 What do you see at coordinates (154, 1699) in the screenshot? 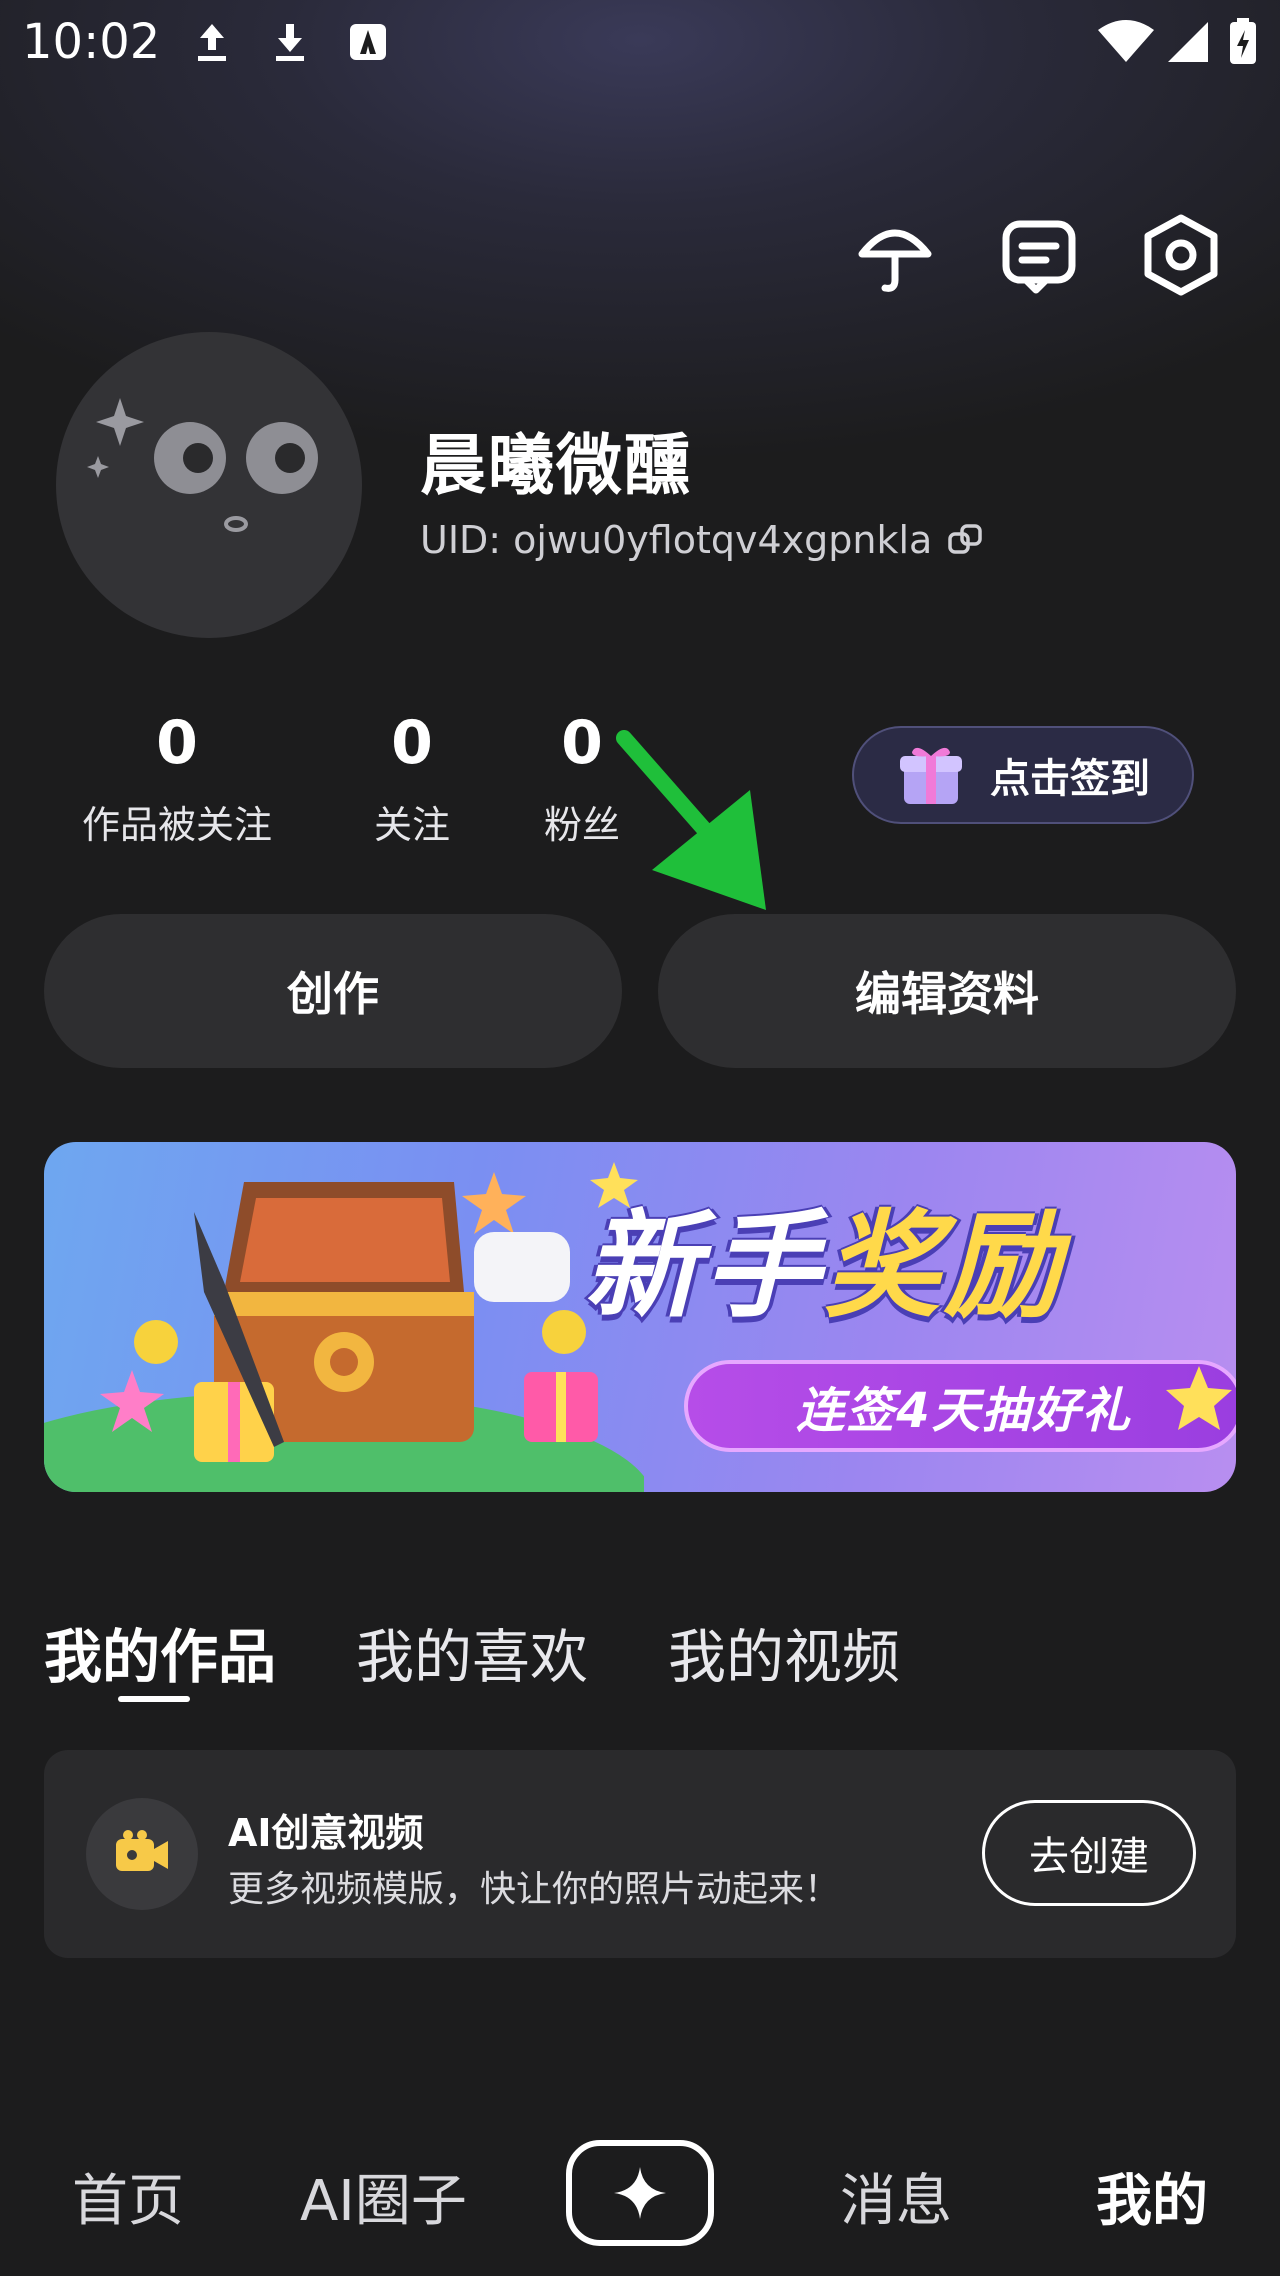
I see `active-tab-indicator` at bounding box center [154, 1699].